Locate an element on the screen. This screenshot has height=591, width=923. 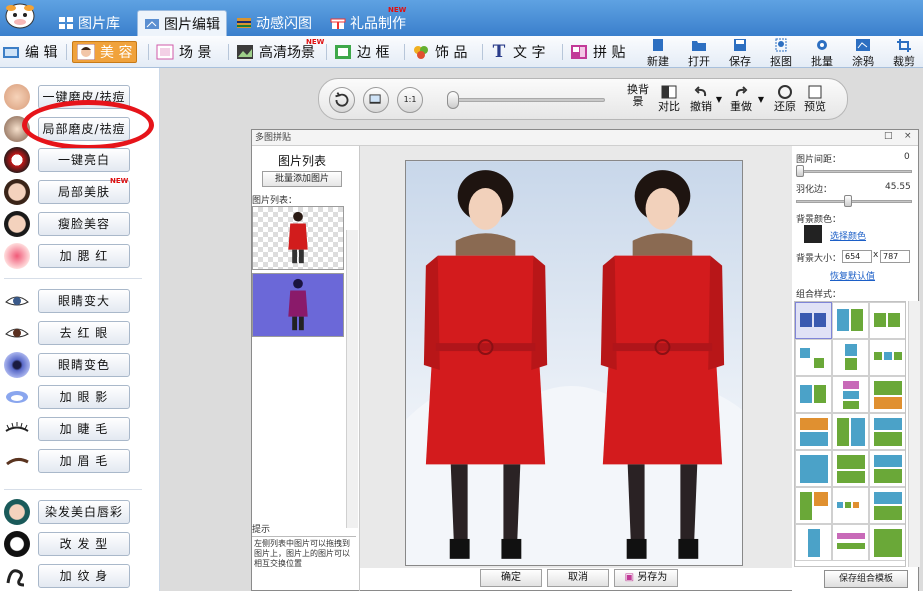
restore-button: 还原 is located at coordinates (785, 100).